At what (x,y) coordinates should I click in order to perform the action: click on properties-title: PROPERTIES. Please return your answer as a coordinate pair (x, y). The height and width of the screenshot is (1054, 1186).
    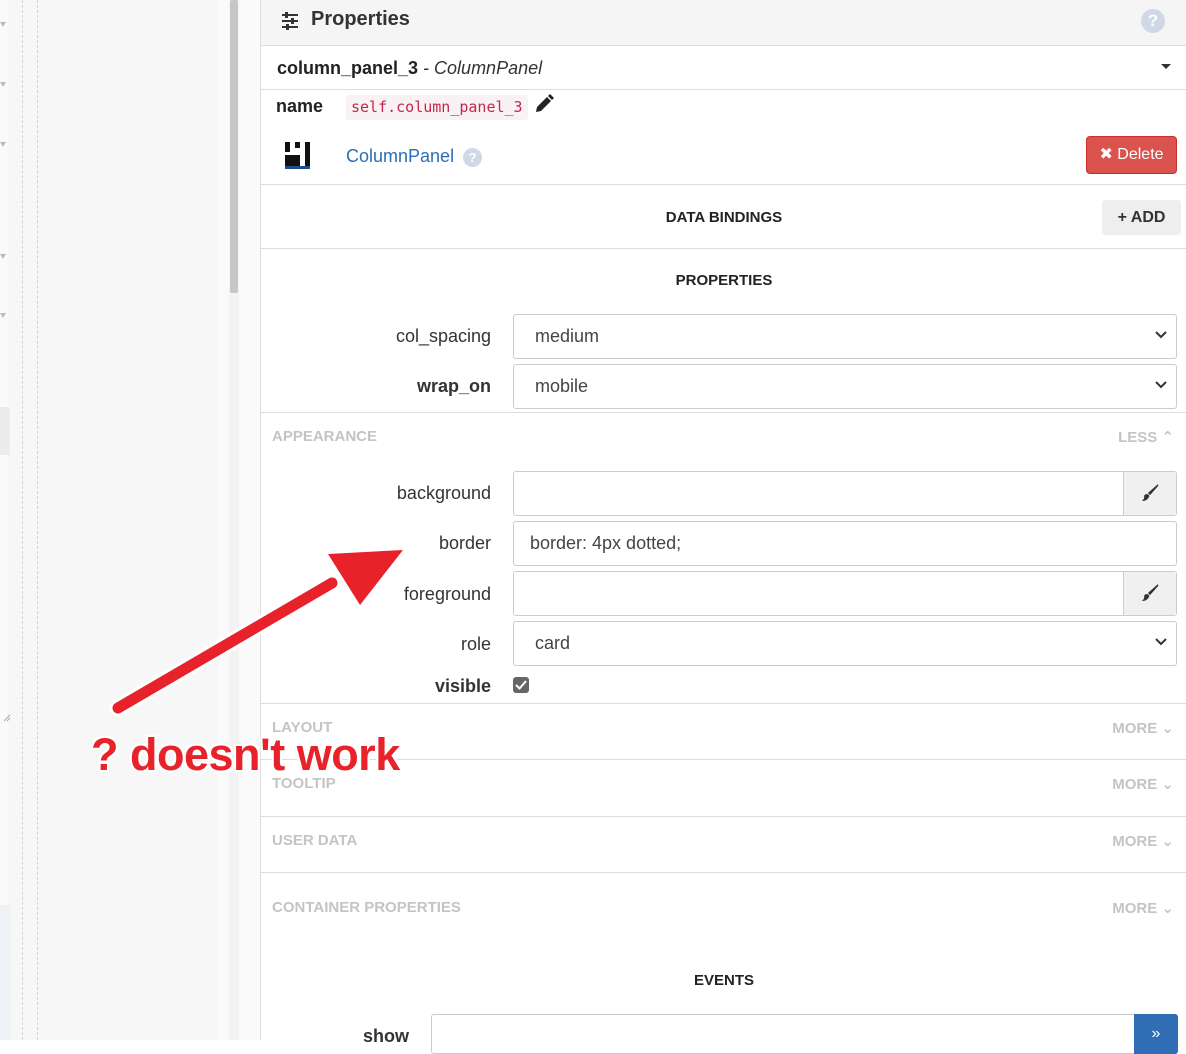
    Looking at the image, I should click on (724, 280).